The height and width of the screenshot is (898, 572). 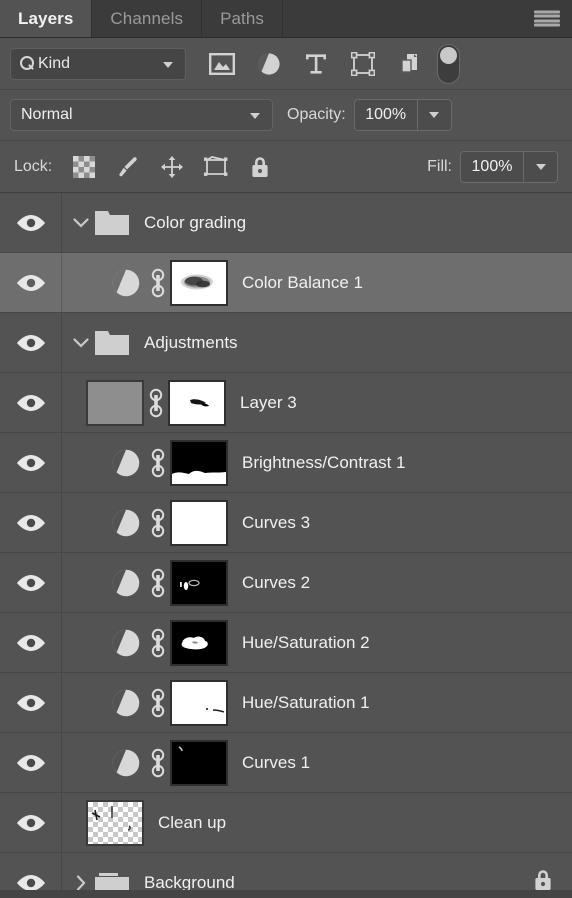 I want to click on layer-row-color-grading: Color grading, so click(x=286, y=223).